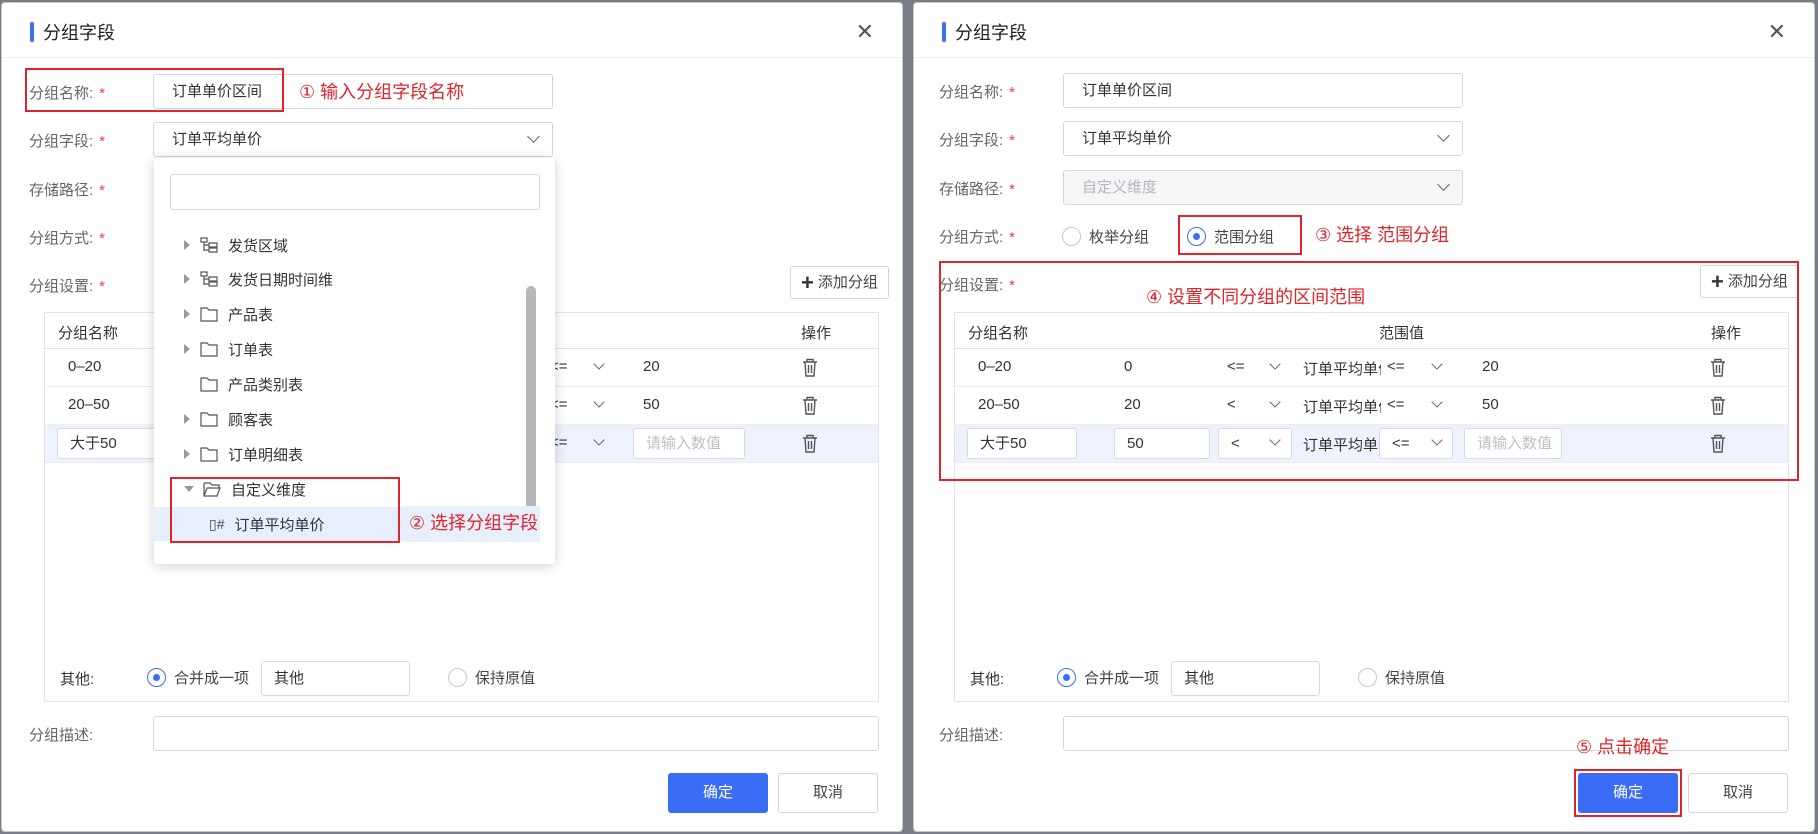 The width and height of the screenshot is (1818, 834). I want to click on row-op1: <, so click(1231, 404).